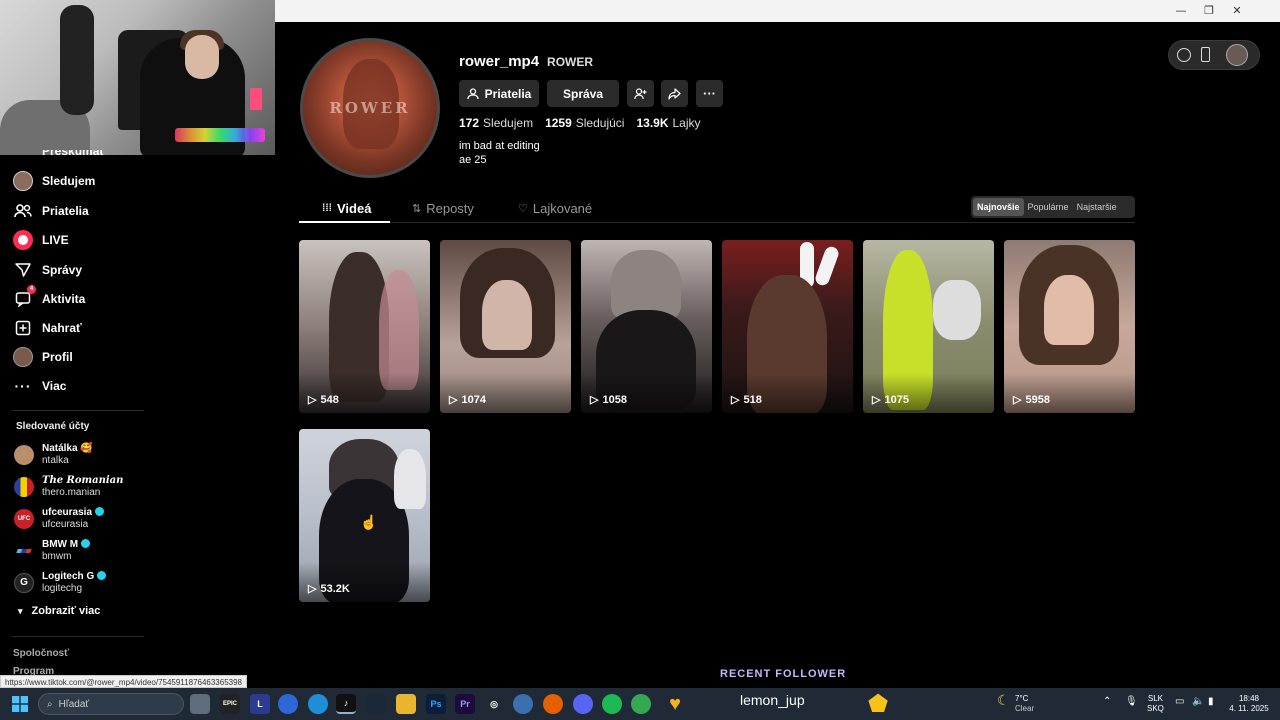  I want to click on taskbar-search-input: ⌕ Hľadať, so click(111, 704).